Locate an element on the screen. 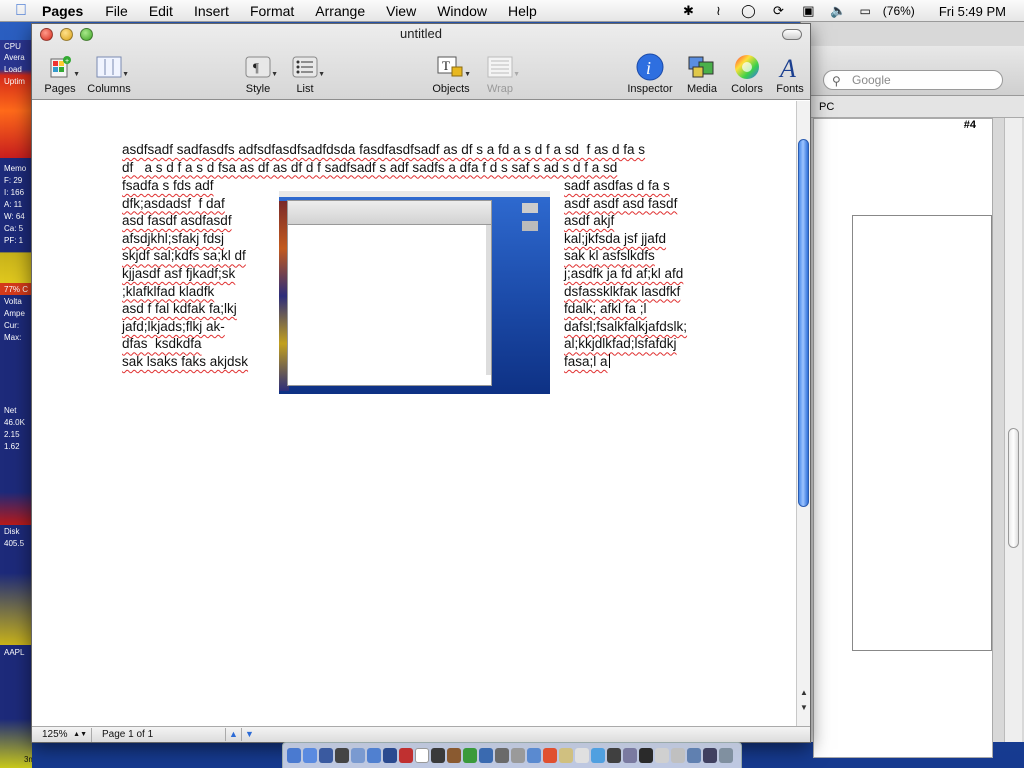  wrap-button: ▼ Wrap is located at coordinates (501, 74).